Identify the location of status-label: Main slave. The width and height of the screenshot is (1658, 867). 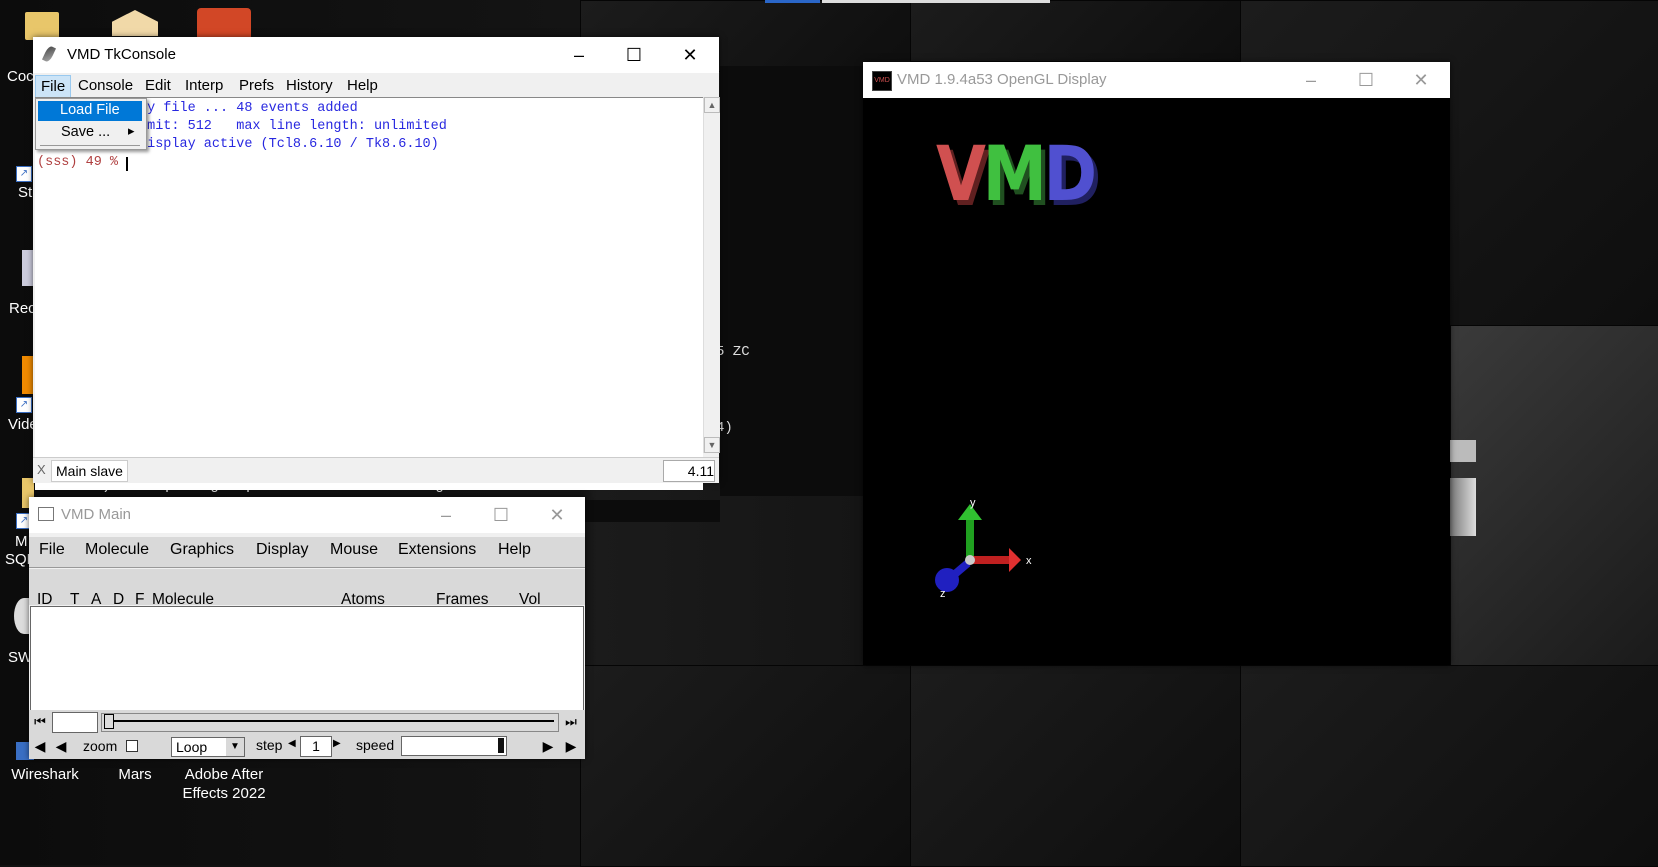
(89, 471).